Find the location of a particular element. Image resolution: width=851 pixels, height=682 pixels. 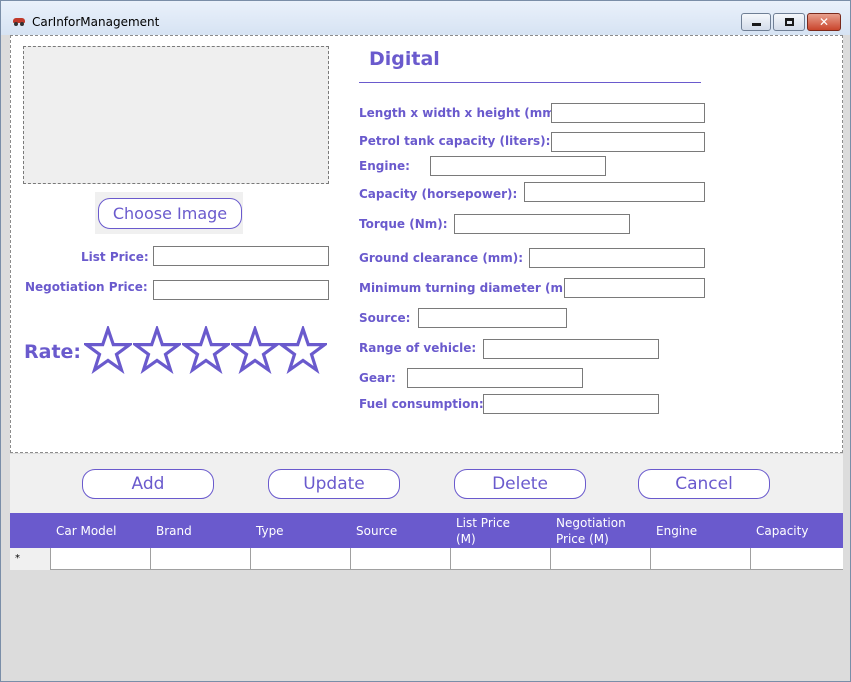

column-header-negotiation-price: Negotiation Price (M) is located at coordinates (596, 530).